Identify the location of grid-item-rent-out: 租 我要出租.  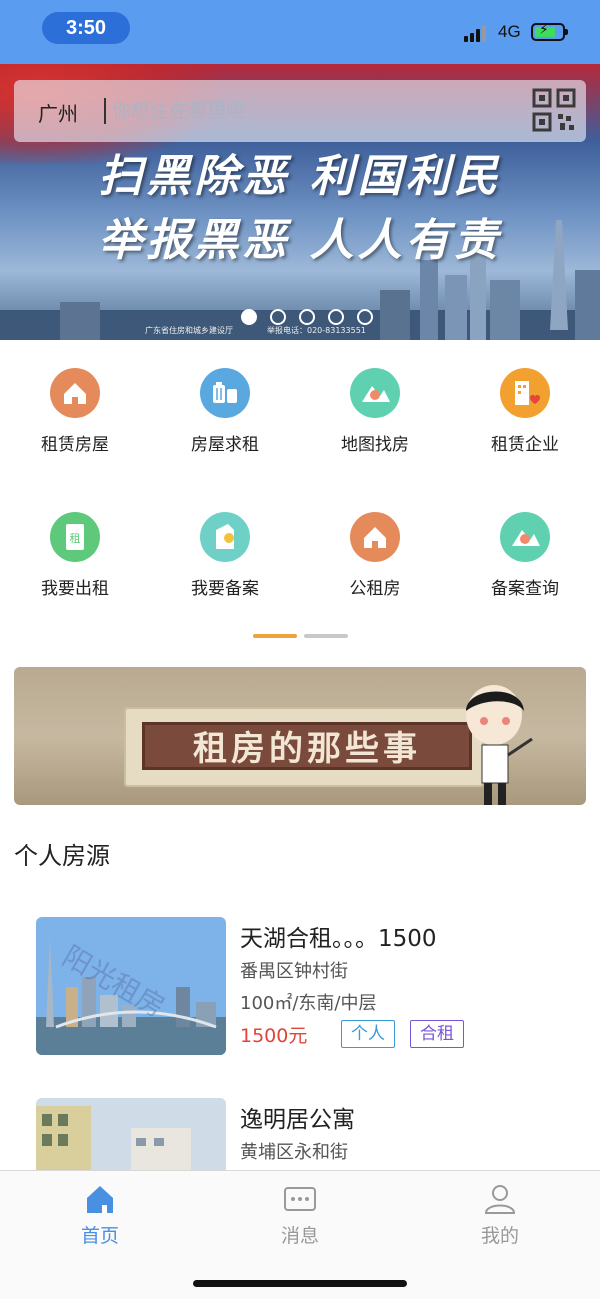
(75, 567).